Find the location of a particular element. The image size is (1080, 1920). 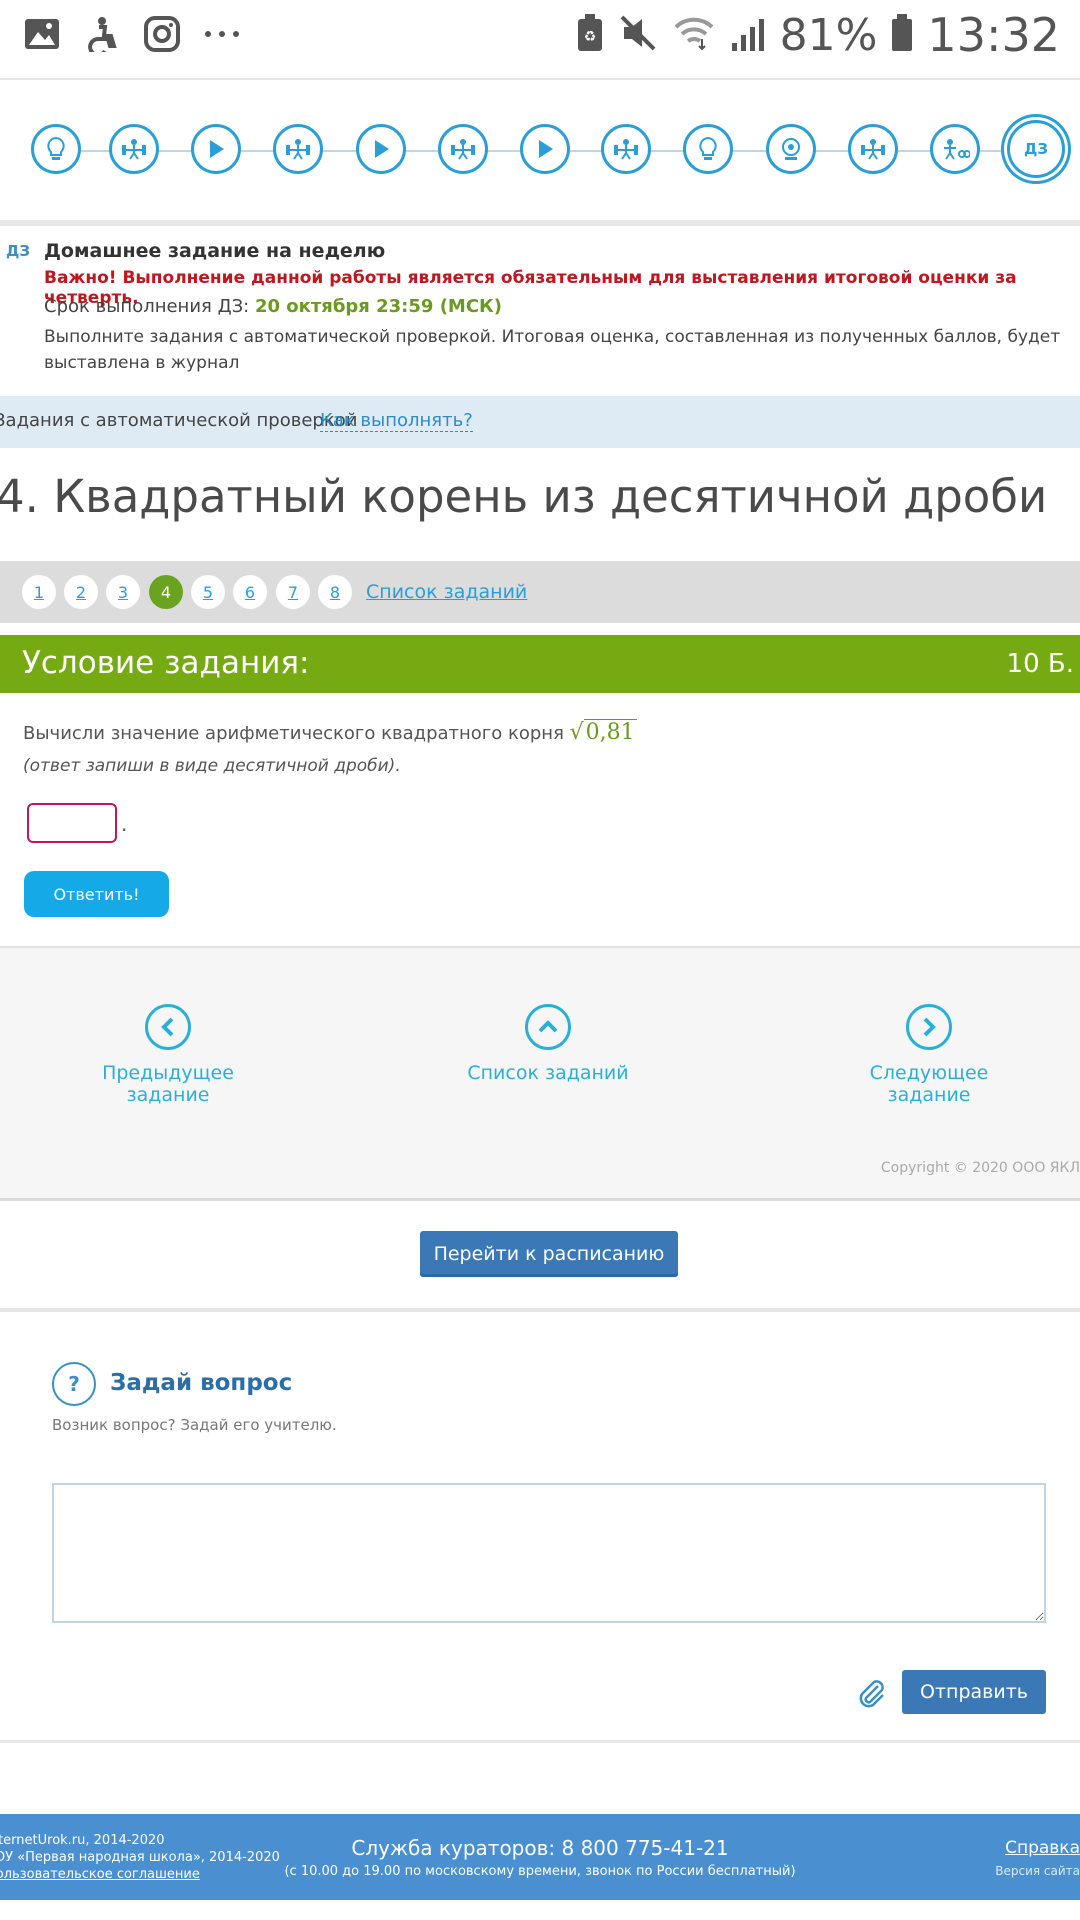

image-icon is located at coordinates (42, 34).